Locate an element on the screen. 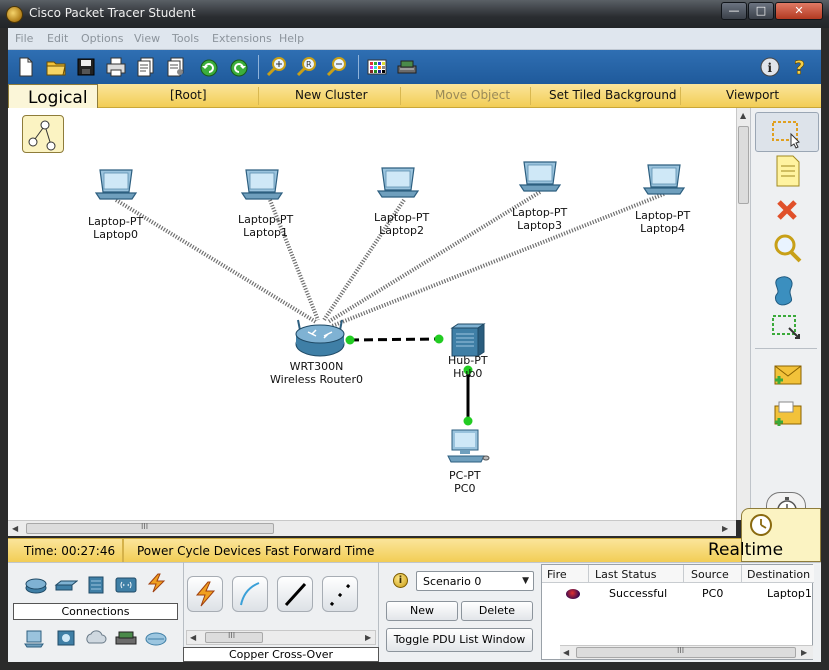 This screenshot has height=670, width=829. custom-devices-category-icon is located at coordinates (126, 639).